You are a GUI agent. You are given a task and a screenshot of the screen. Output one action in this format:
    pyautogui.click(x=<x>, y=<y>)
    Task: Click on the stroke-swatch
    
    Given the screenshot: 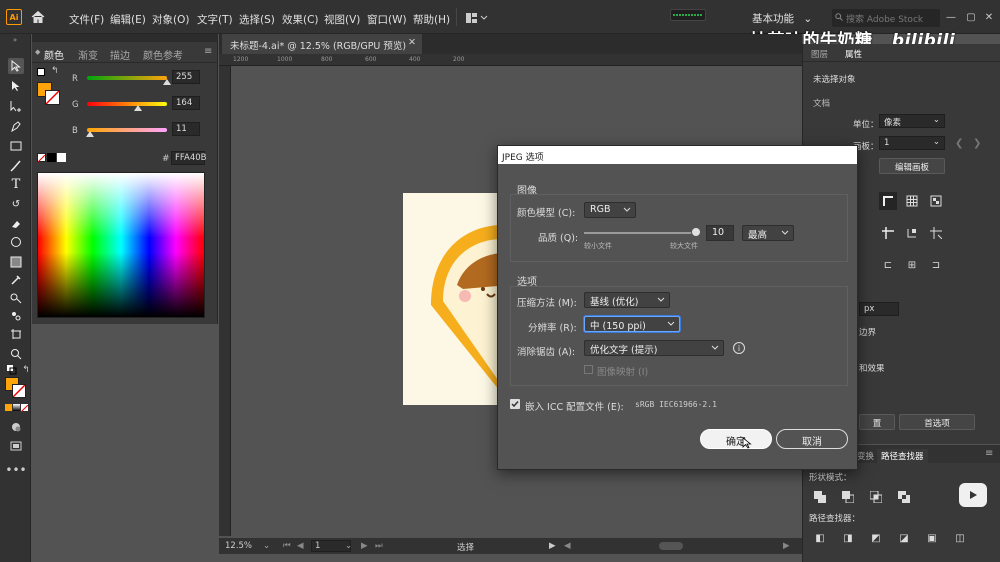 What is the action you would take?
    pyautogui.click(x=19, y=391)
    